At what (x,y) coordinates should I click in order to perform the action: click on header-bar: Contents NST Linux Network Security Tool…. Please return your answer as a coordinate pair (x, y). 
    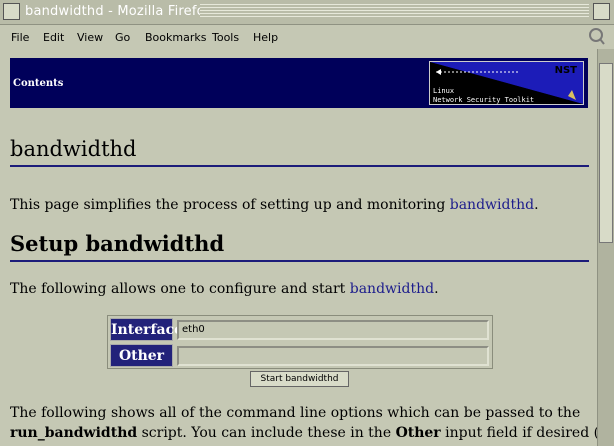
    Looking at the image, I should click on (299, 83).